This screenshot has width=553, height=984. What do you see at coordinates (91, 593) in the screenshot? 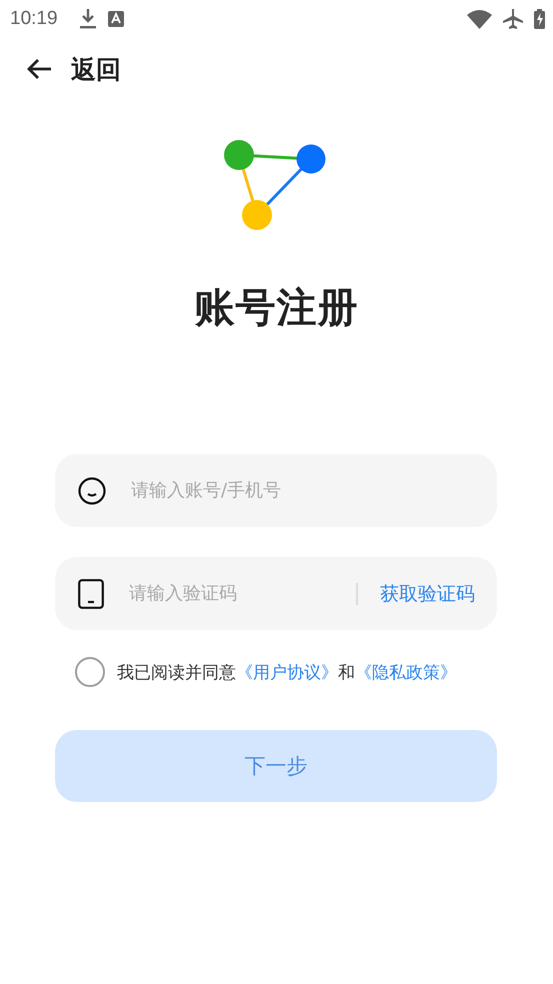
I see `phone-icon` at bounding box center [91, 593].